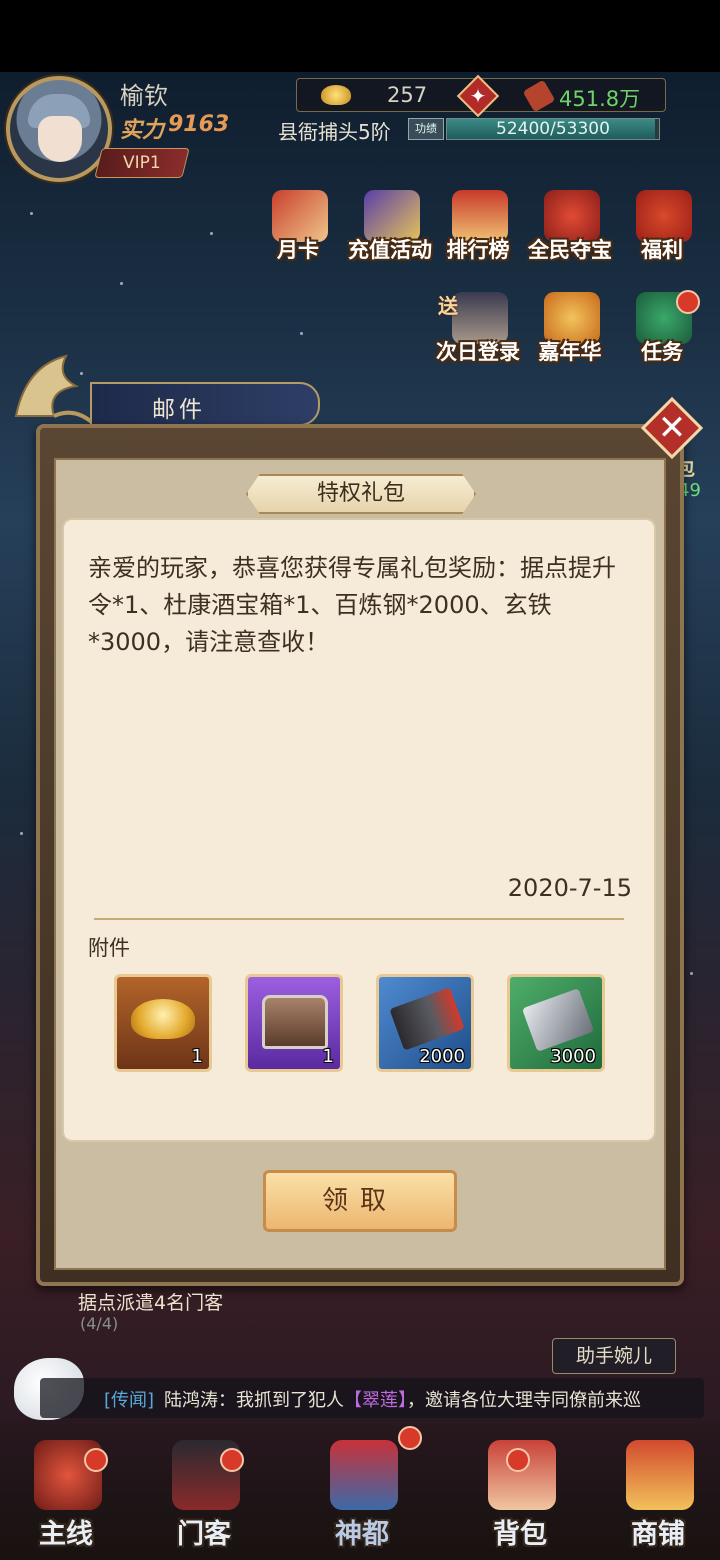 This screenshot has height=1560, width=720. Describe the element at coordinates (442, 1056) in the screenshot. I see `item-quantity: 2000` at that location.